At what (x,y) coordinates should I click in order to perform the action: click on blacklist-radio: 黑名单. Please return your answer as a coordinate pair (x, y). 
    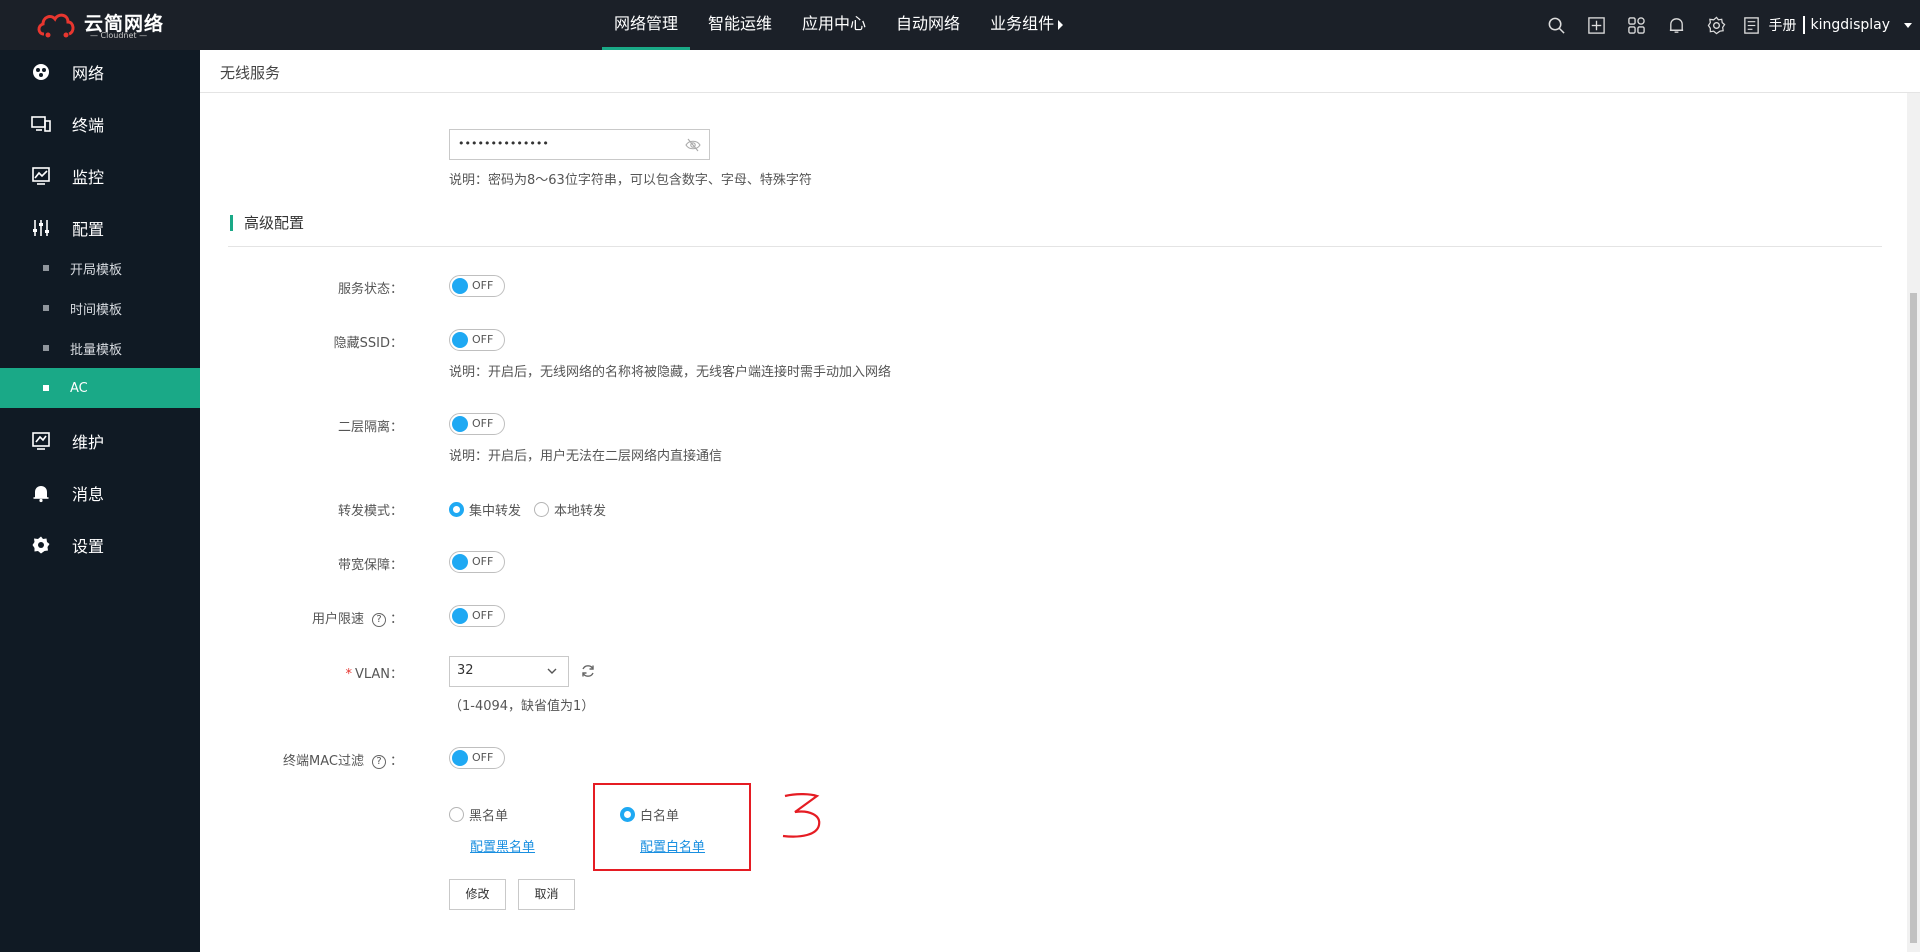
    Looking at the image, I should click on (478, 814).